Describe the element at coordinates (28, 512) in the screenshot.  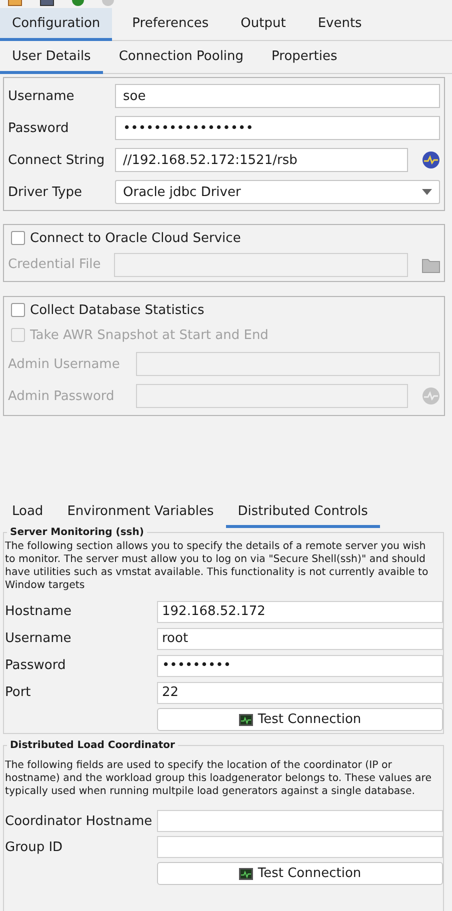
I see `tab: Load` at that location.